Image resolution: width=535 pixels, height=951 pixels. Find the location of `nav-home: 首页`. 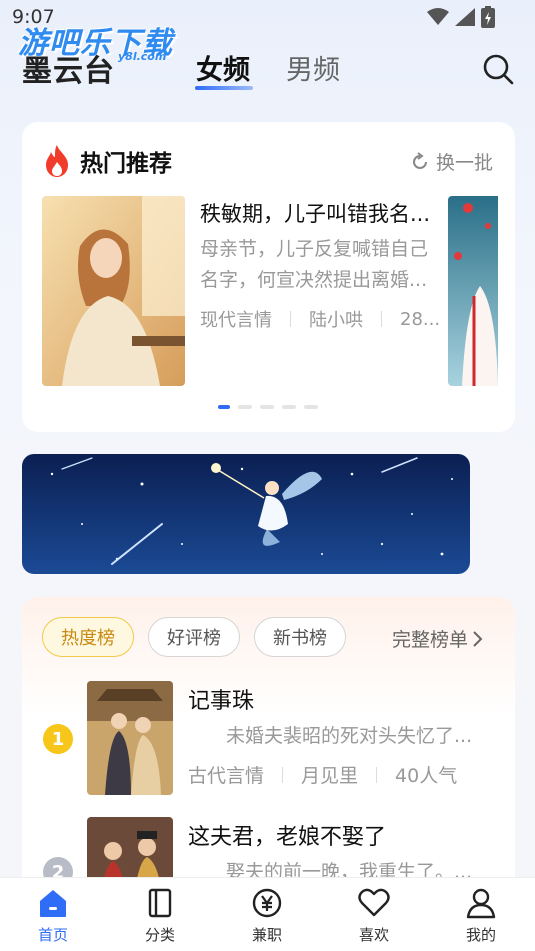

nav-home: 首页 is located at coordinates (53, 915).